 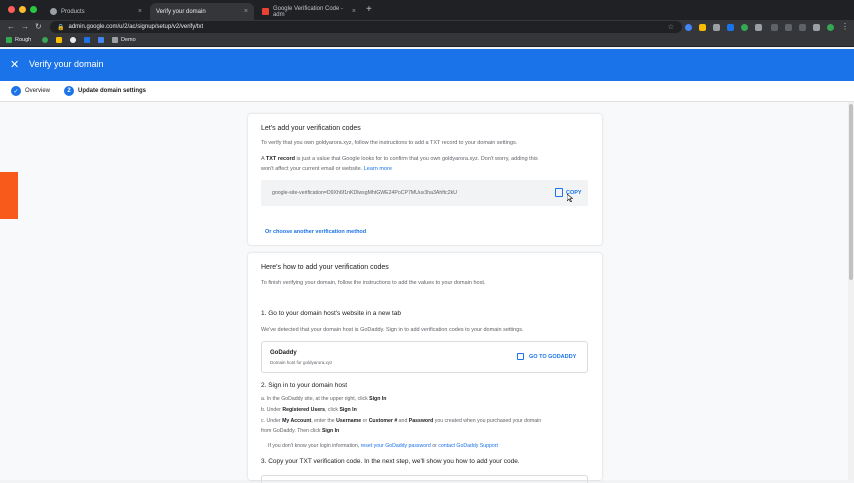 What do you see at coordinates (33, 9) in the screenshot?
I see `maximize-window-button` at bounding box center [33, 9].